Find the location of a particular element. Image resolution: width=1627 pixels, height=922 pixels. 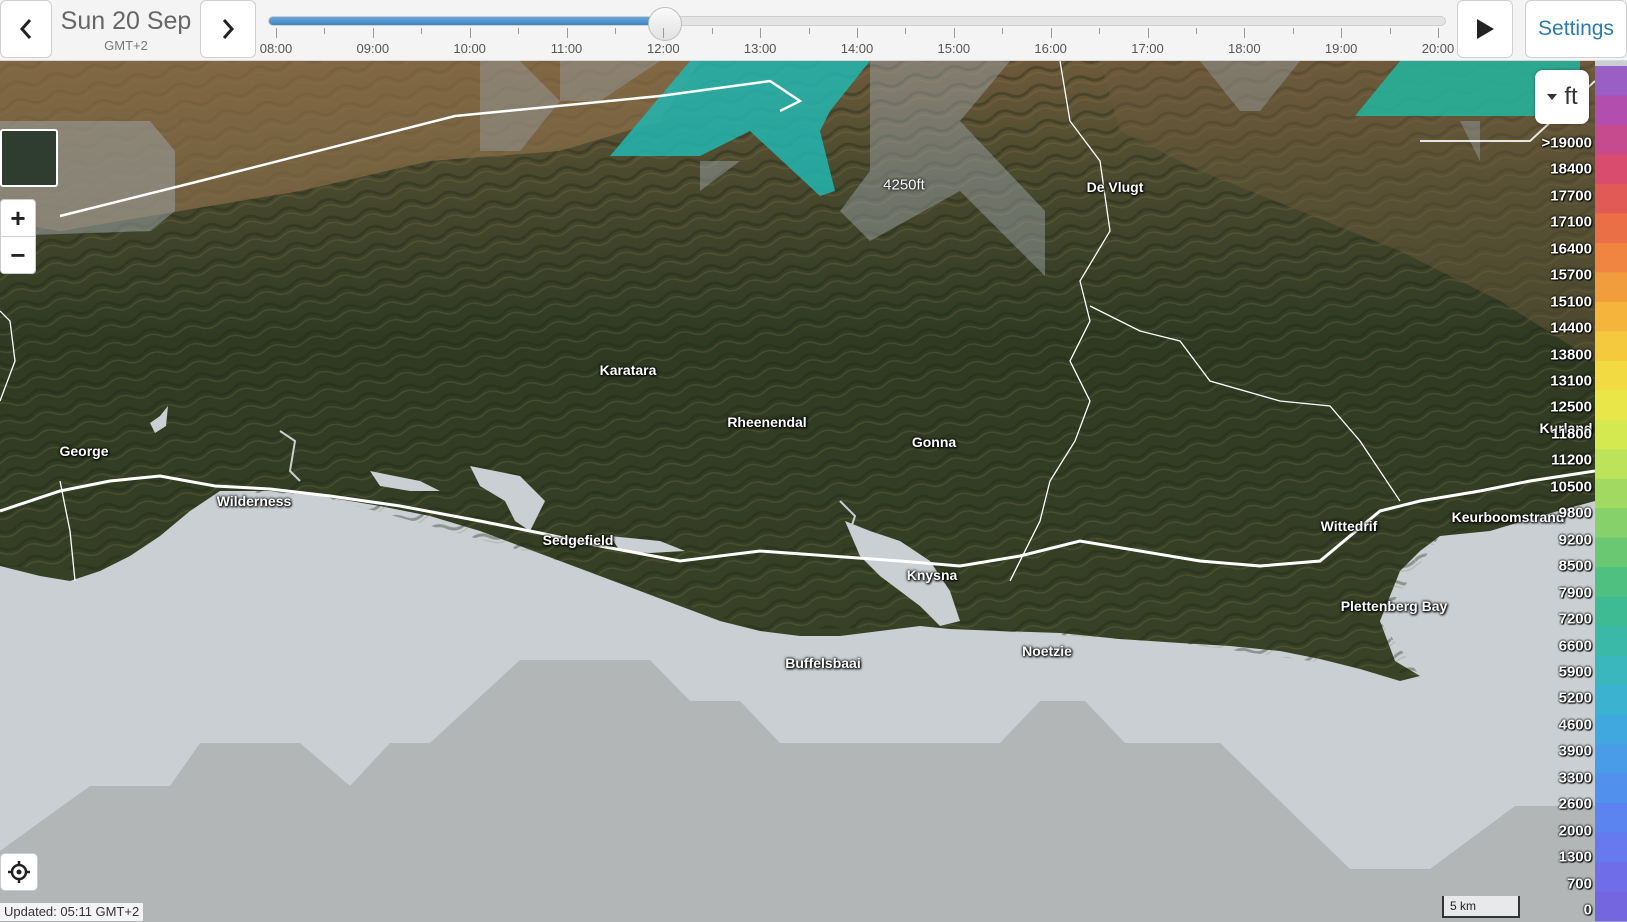

play-button is located at coordinates (1485, 29).